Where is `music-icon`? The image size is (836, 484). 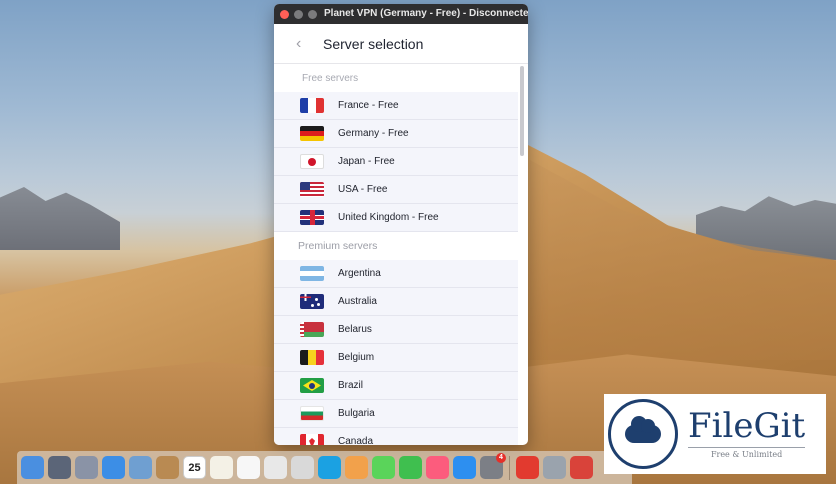
music-icon is located at coordinates (437, 467).